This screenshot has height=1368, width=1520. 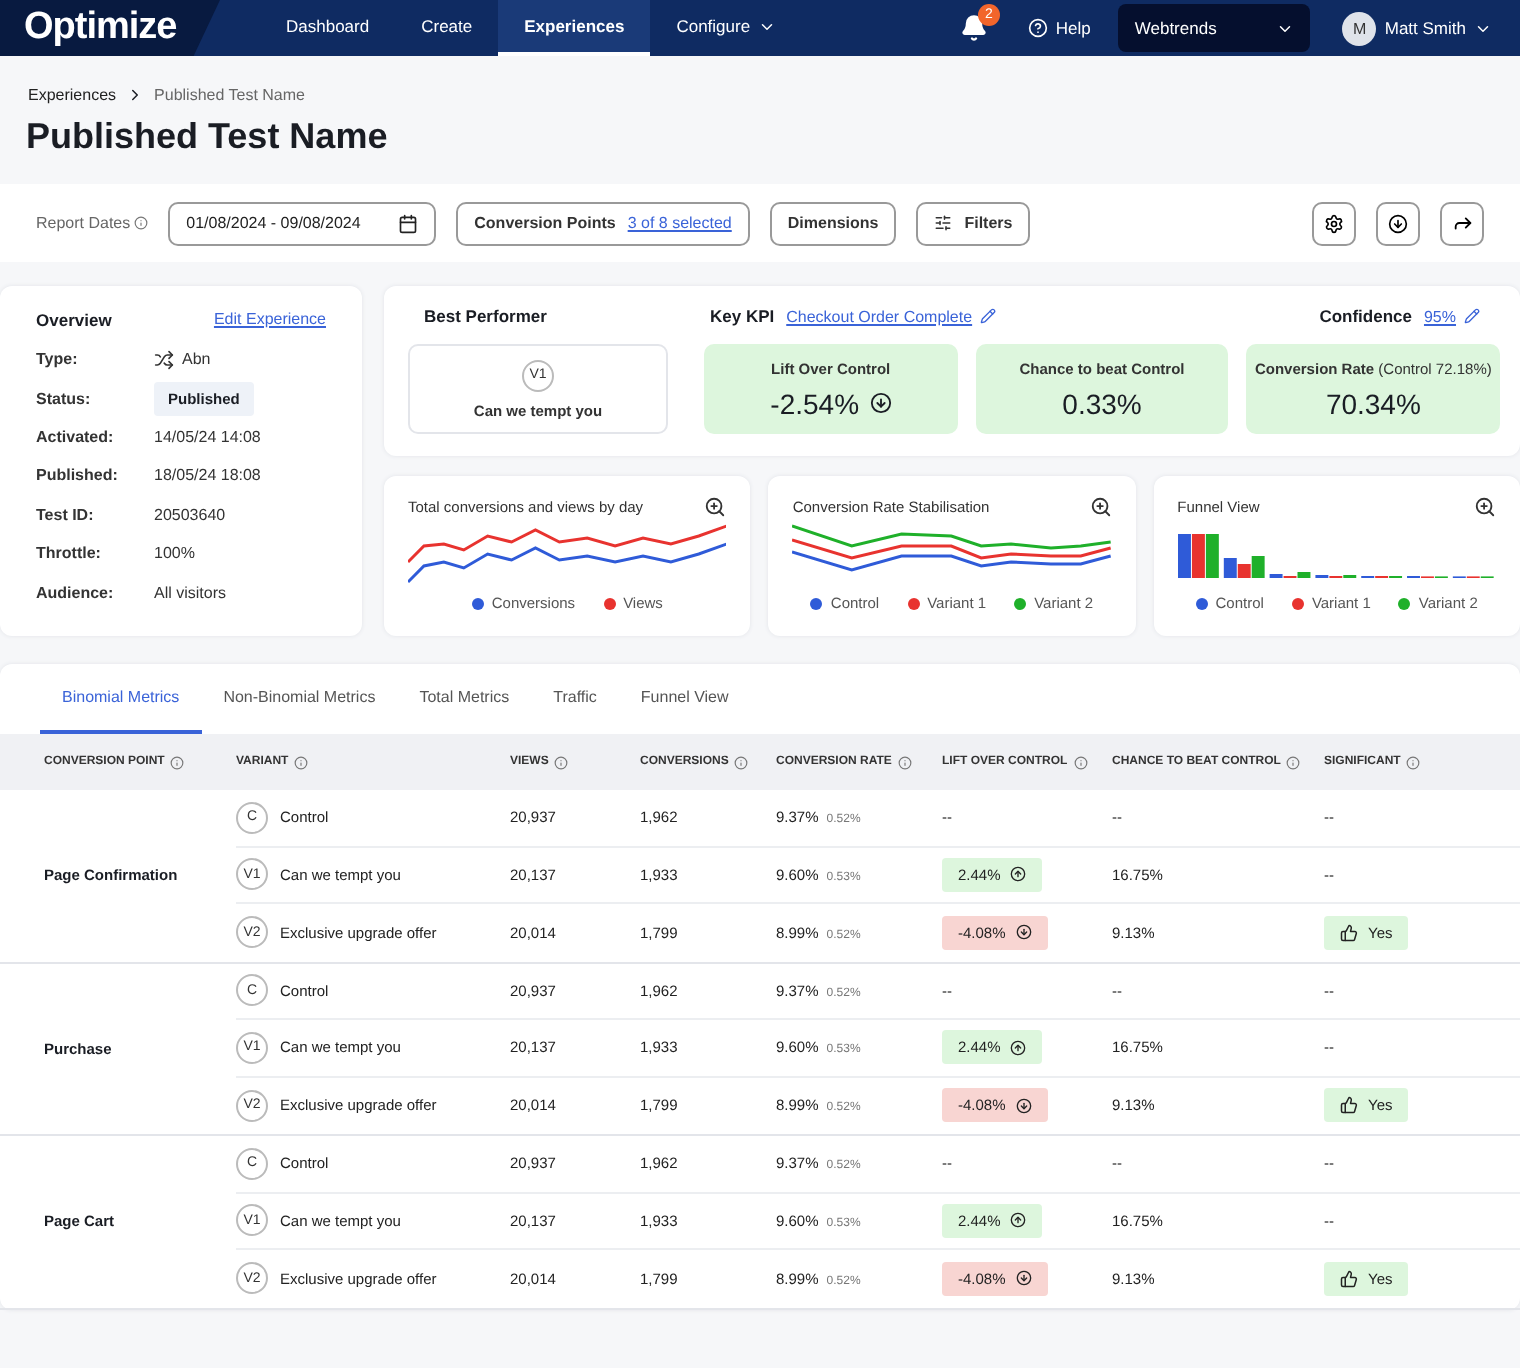 I want to click on breadcrumb-current: Published Test Name, so click(x=229, y=95).